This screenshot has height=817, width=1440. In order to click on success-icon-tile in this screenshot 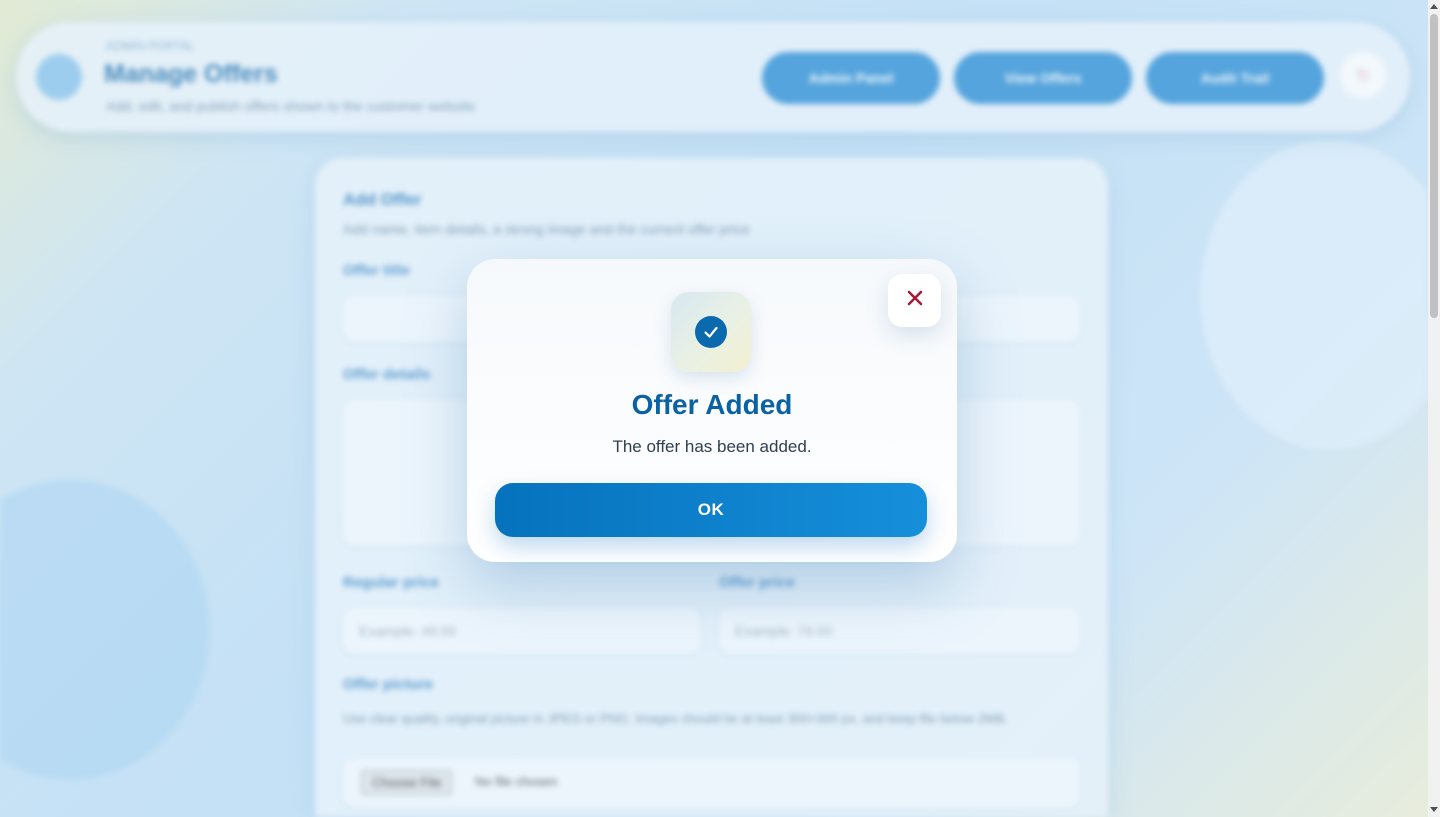, I will do `click(711, 332)`.